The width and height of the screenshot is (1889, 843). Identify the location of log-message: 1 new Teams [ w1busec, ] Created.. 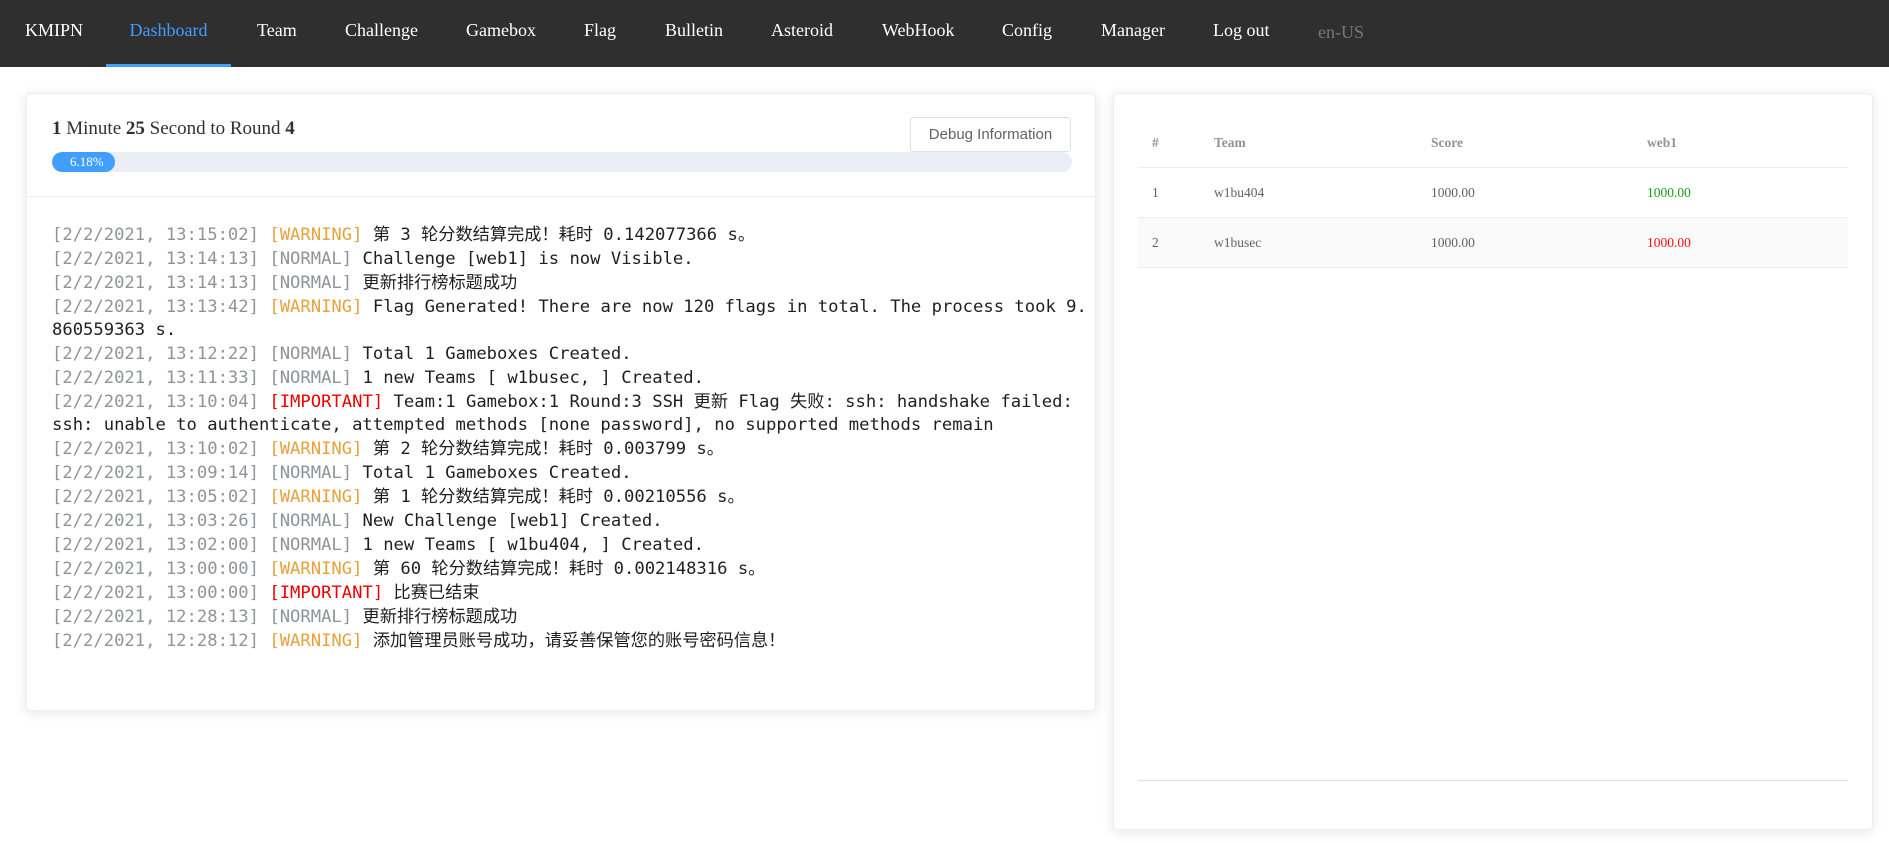
(533, 378).